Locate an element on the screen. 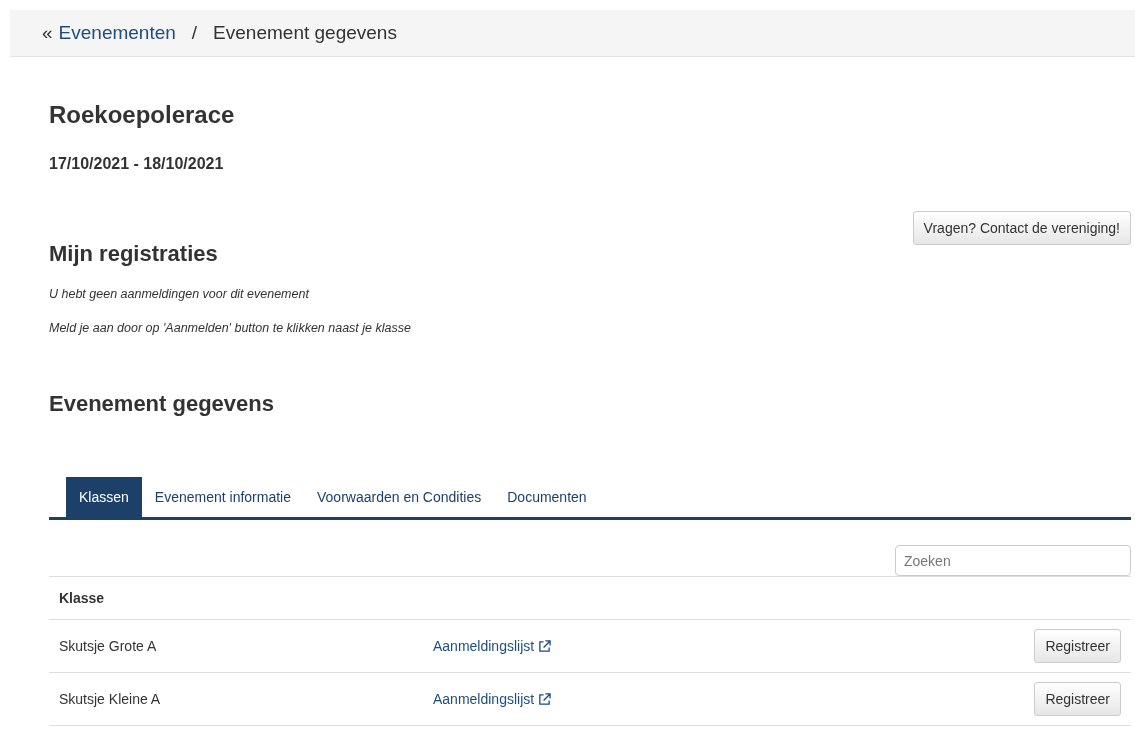 The width and height of the screenshot is (1135, 748). tab: Documenten is located at coordinates (547, 497).